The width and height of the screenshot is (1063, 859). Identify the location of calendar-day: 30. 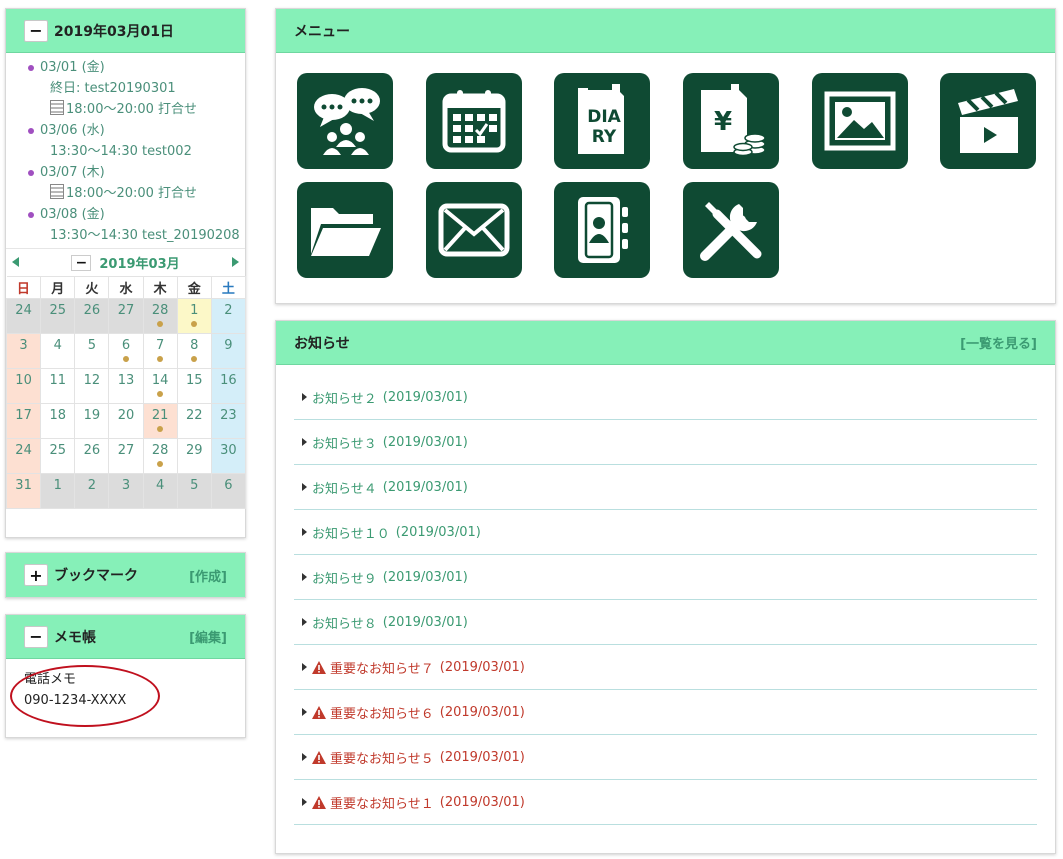
(228, 456).